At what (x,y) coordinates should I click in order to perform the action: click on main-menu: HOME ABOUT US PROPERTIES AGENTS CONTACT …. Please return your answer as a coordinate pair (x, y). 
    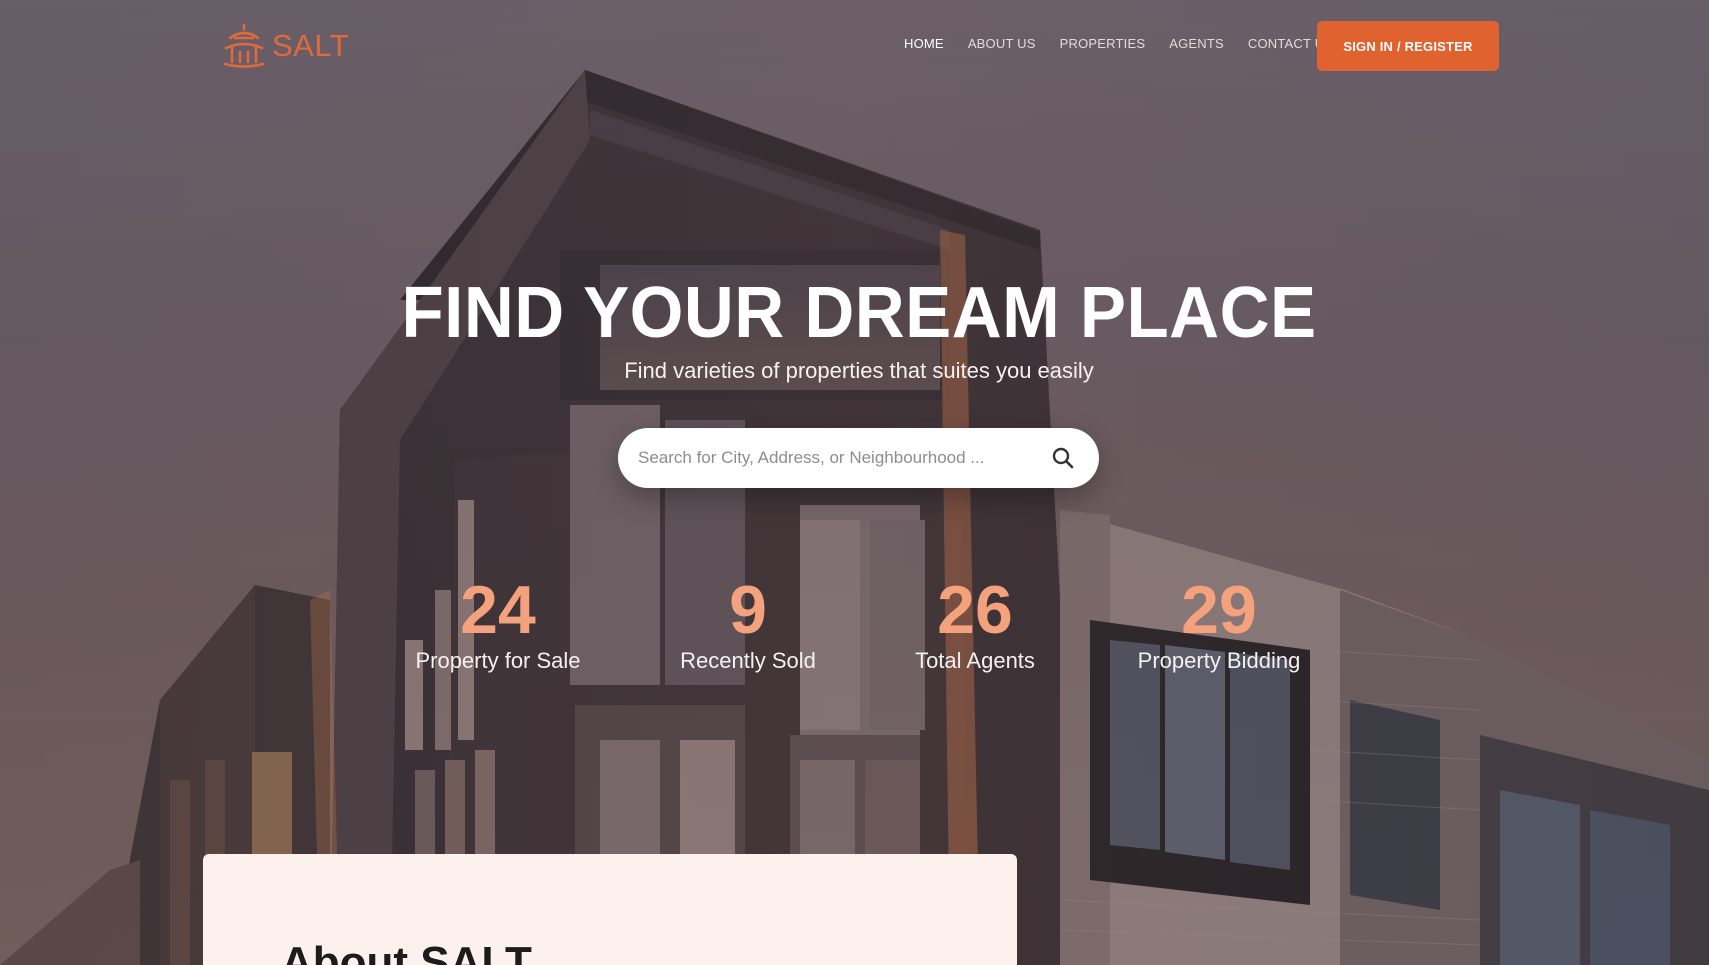
    Looking at the image, I should click on (1118, 43).